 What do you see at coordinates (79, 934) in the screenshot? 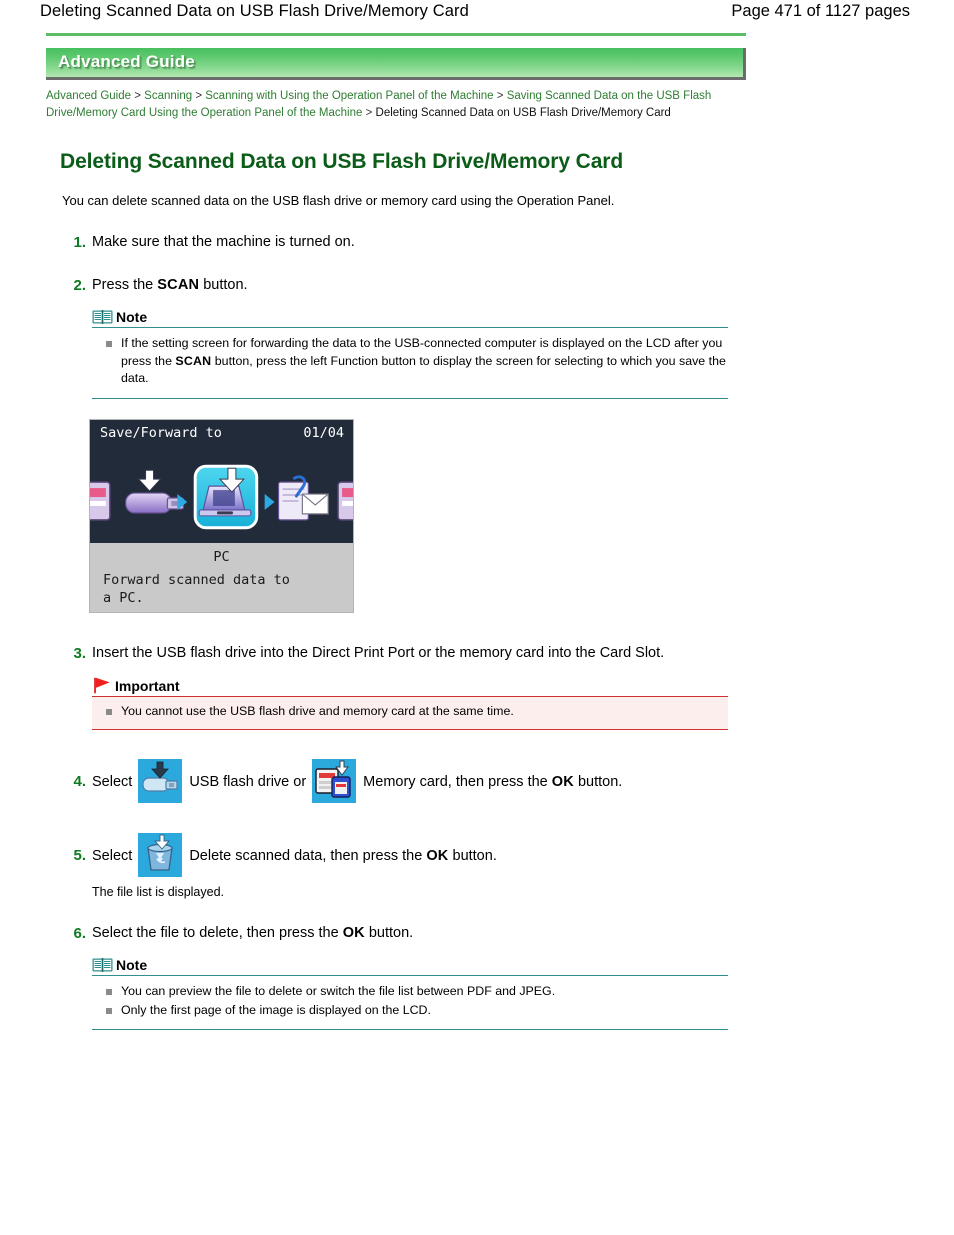
I see `step-6-number: 6.` at bounding box center [79, 934].